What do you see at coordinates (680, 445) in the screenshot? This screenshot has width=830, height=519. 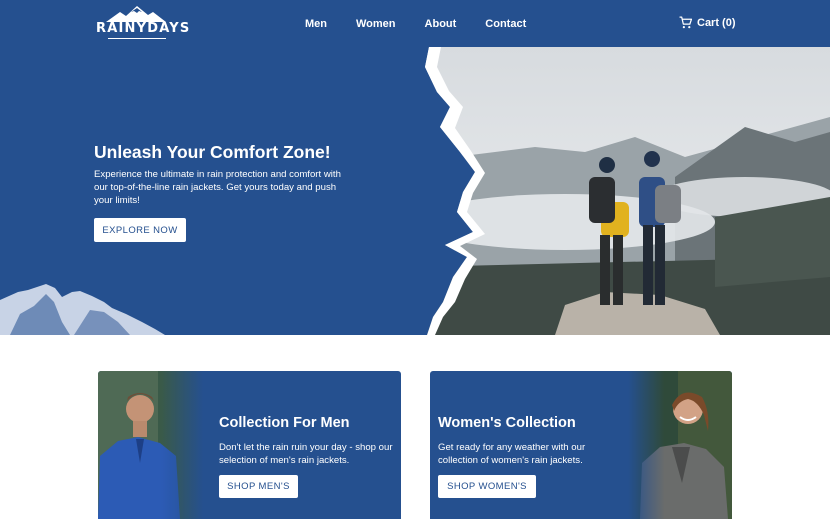 I see `womens-model-photo` at bounding box center [680, 445].